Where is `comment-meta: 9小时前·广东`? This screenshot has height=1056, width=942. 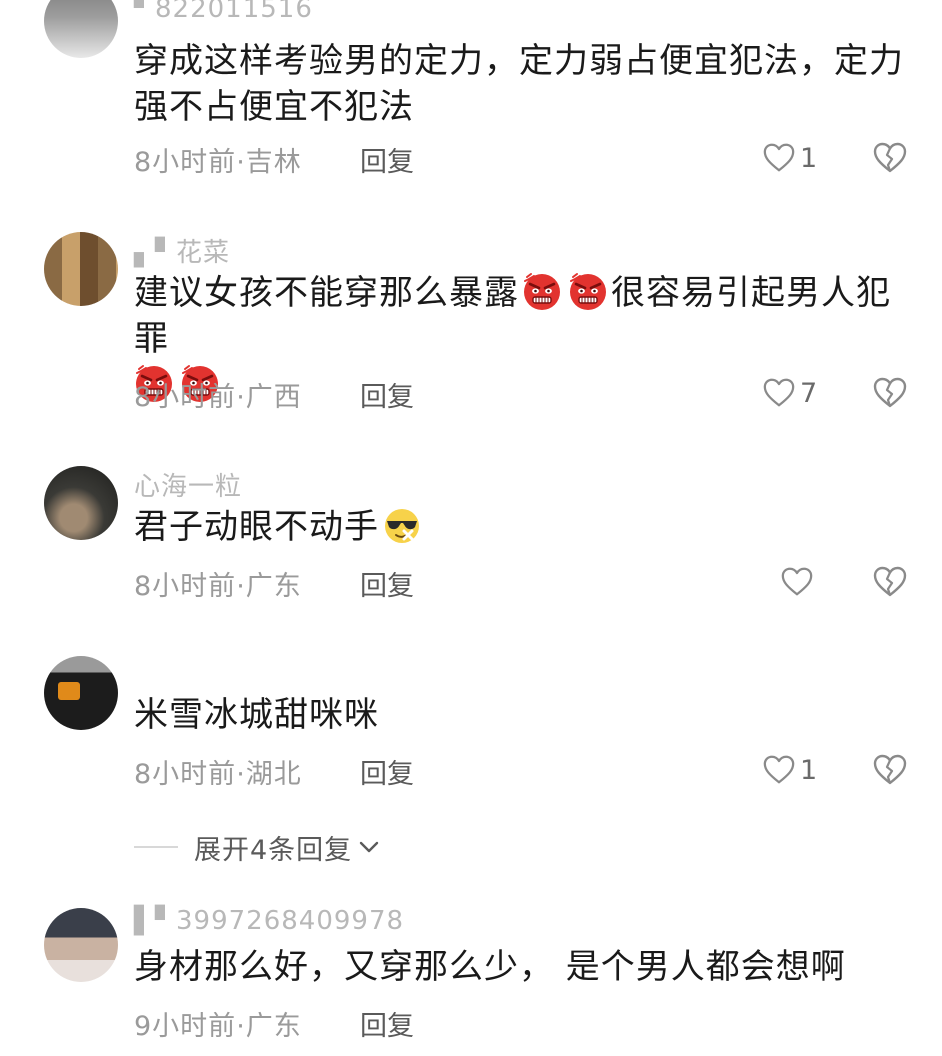
comment-meta: 9小时前·广东 is located at coordinates (218, 1026).